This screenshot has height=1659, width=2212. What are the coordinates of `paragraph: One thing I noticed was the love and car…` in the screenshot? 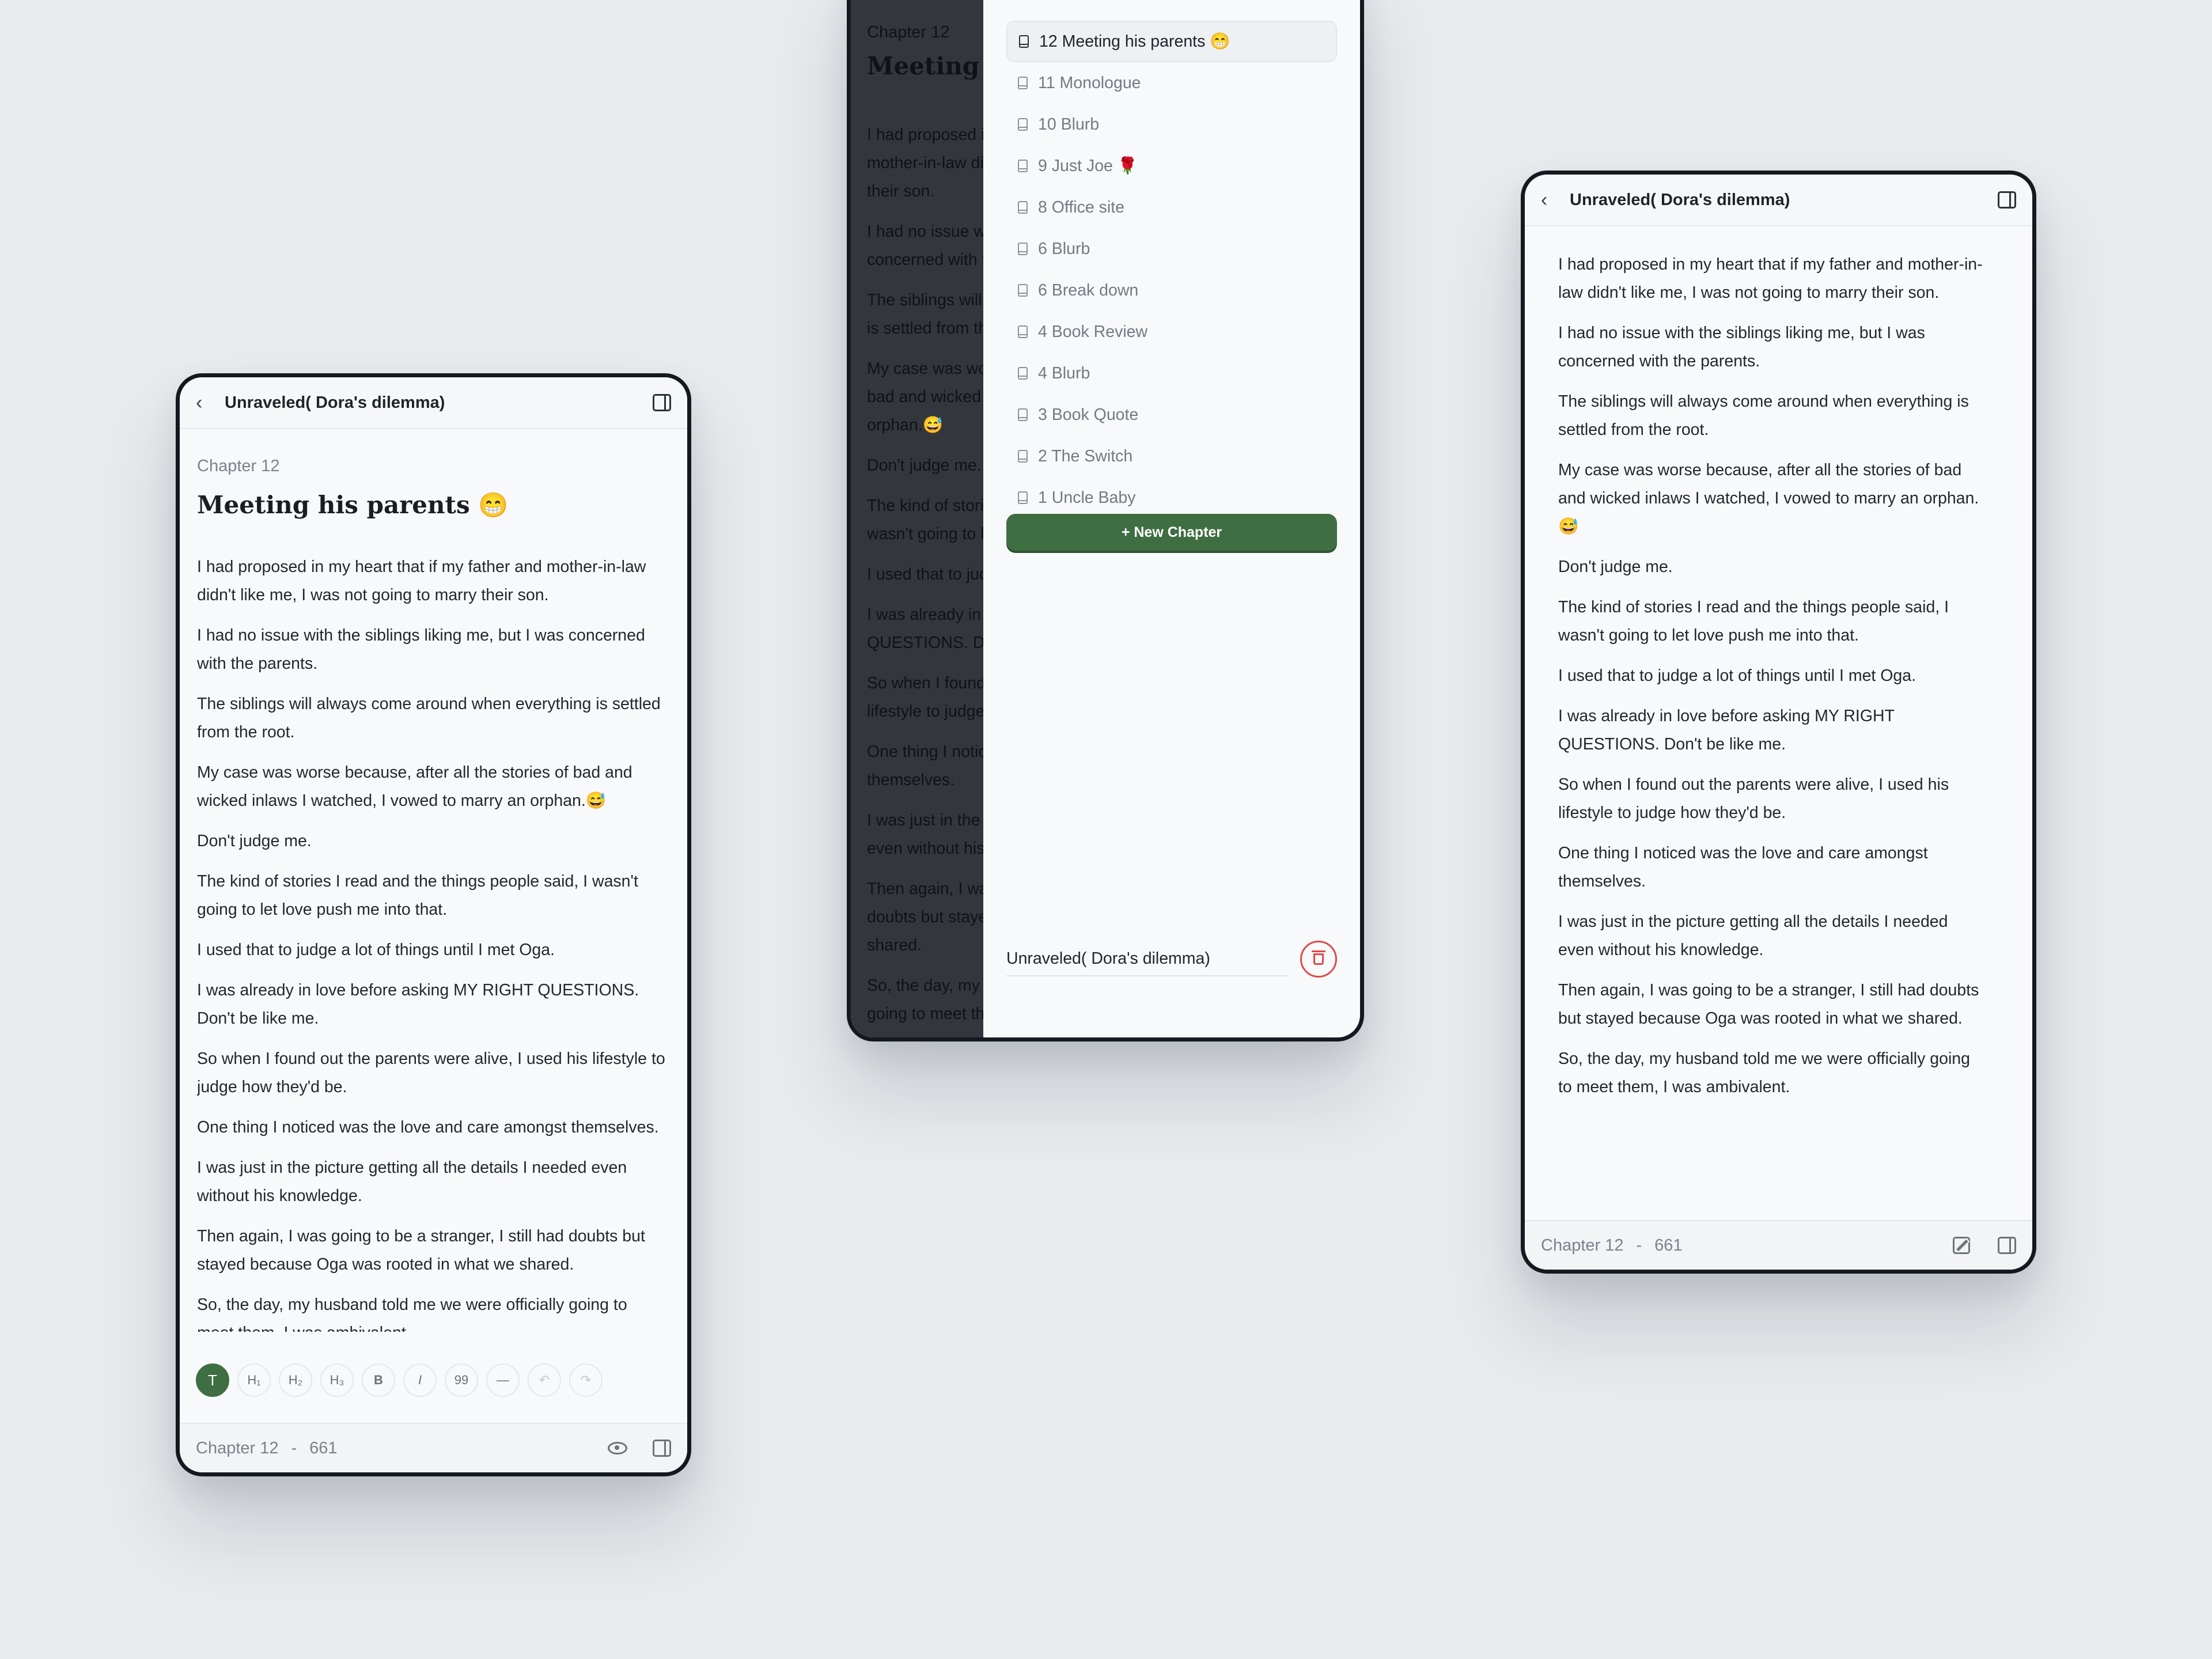 It's located at (428, 1127).